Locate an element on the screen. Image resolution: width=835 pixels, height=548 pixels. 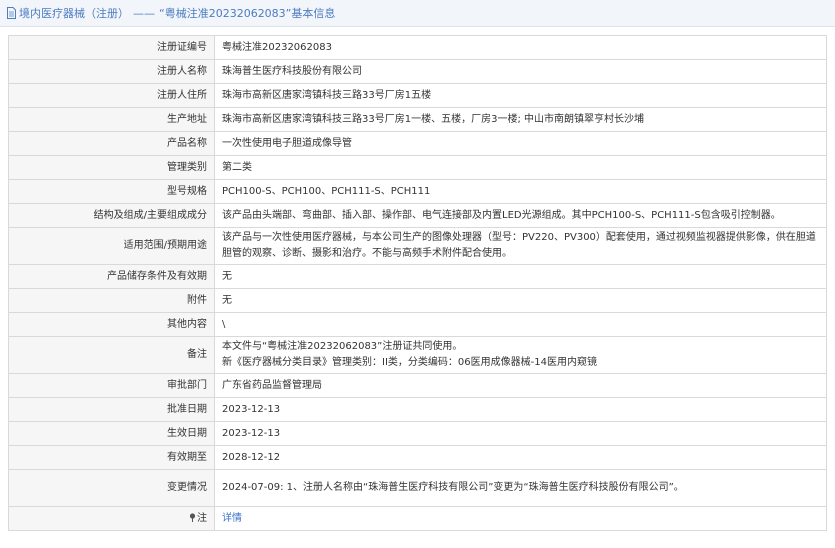
row-value: 珠海普生医疗科技股份有限公司 is located at coordinates (520, 71).